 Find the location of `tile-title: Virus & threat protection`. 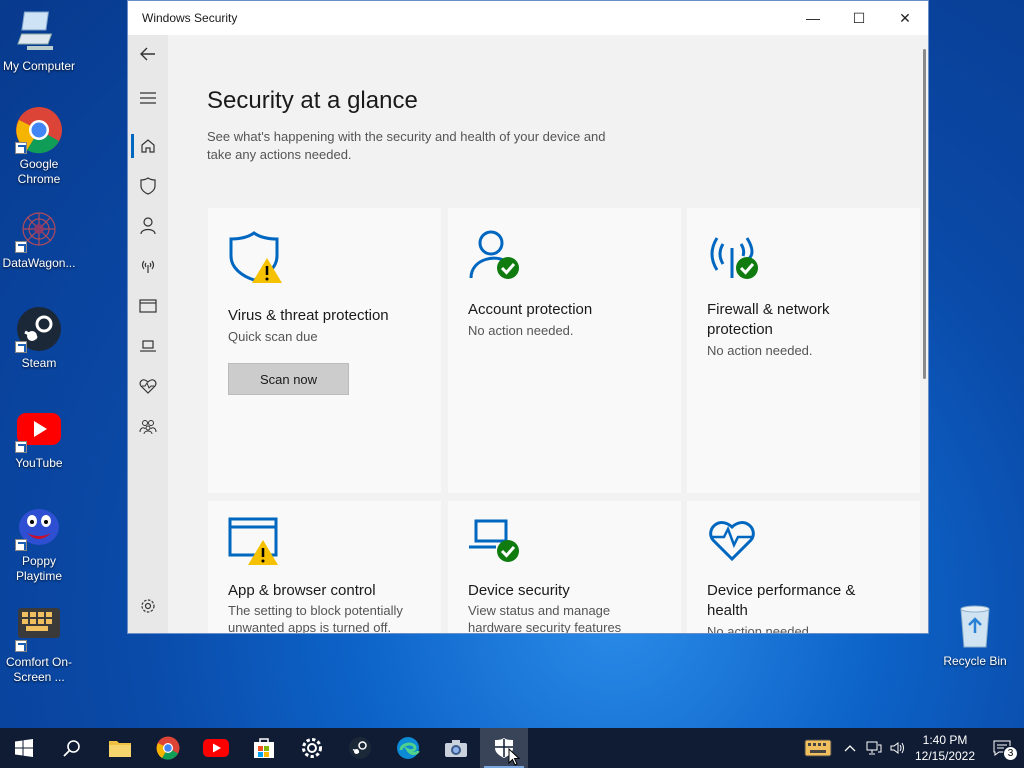

tile-title: Virus & threat protection is located at coordinates (308, 315).